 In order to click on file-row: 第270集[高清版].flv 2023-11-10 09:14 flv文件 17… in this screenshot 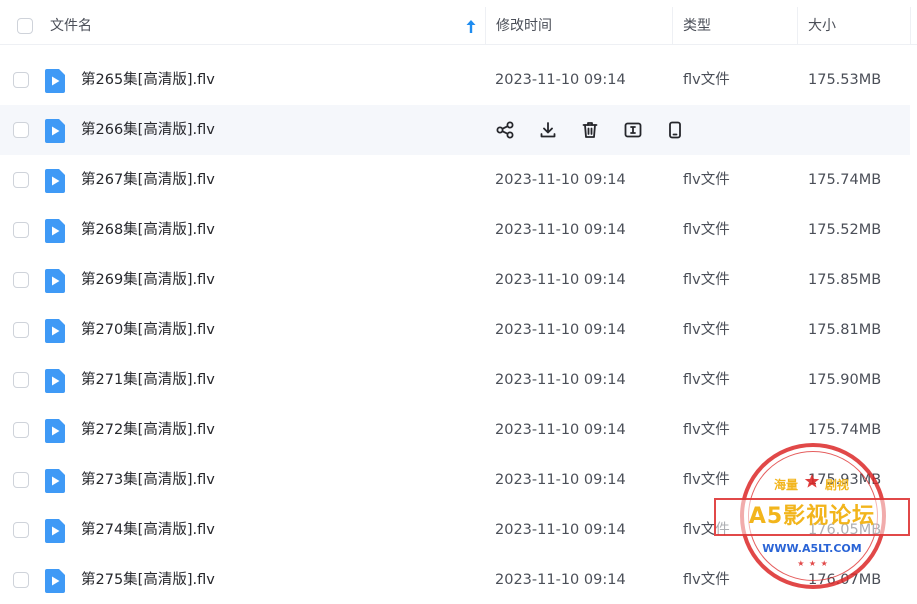, I will do `click(455, 330)`.